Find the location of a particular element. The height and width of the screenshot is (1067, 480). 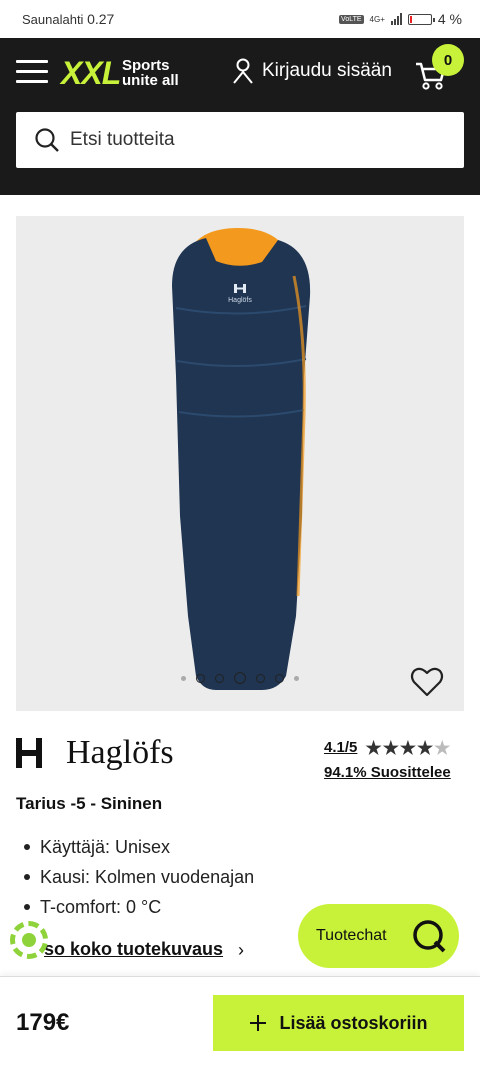

tagline-line-1: Sports is located at coordinates (146, 65).